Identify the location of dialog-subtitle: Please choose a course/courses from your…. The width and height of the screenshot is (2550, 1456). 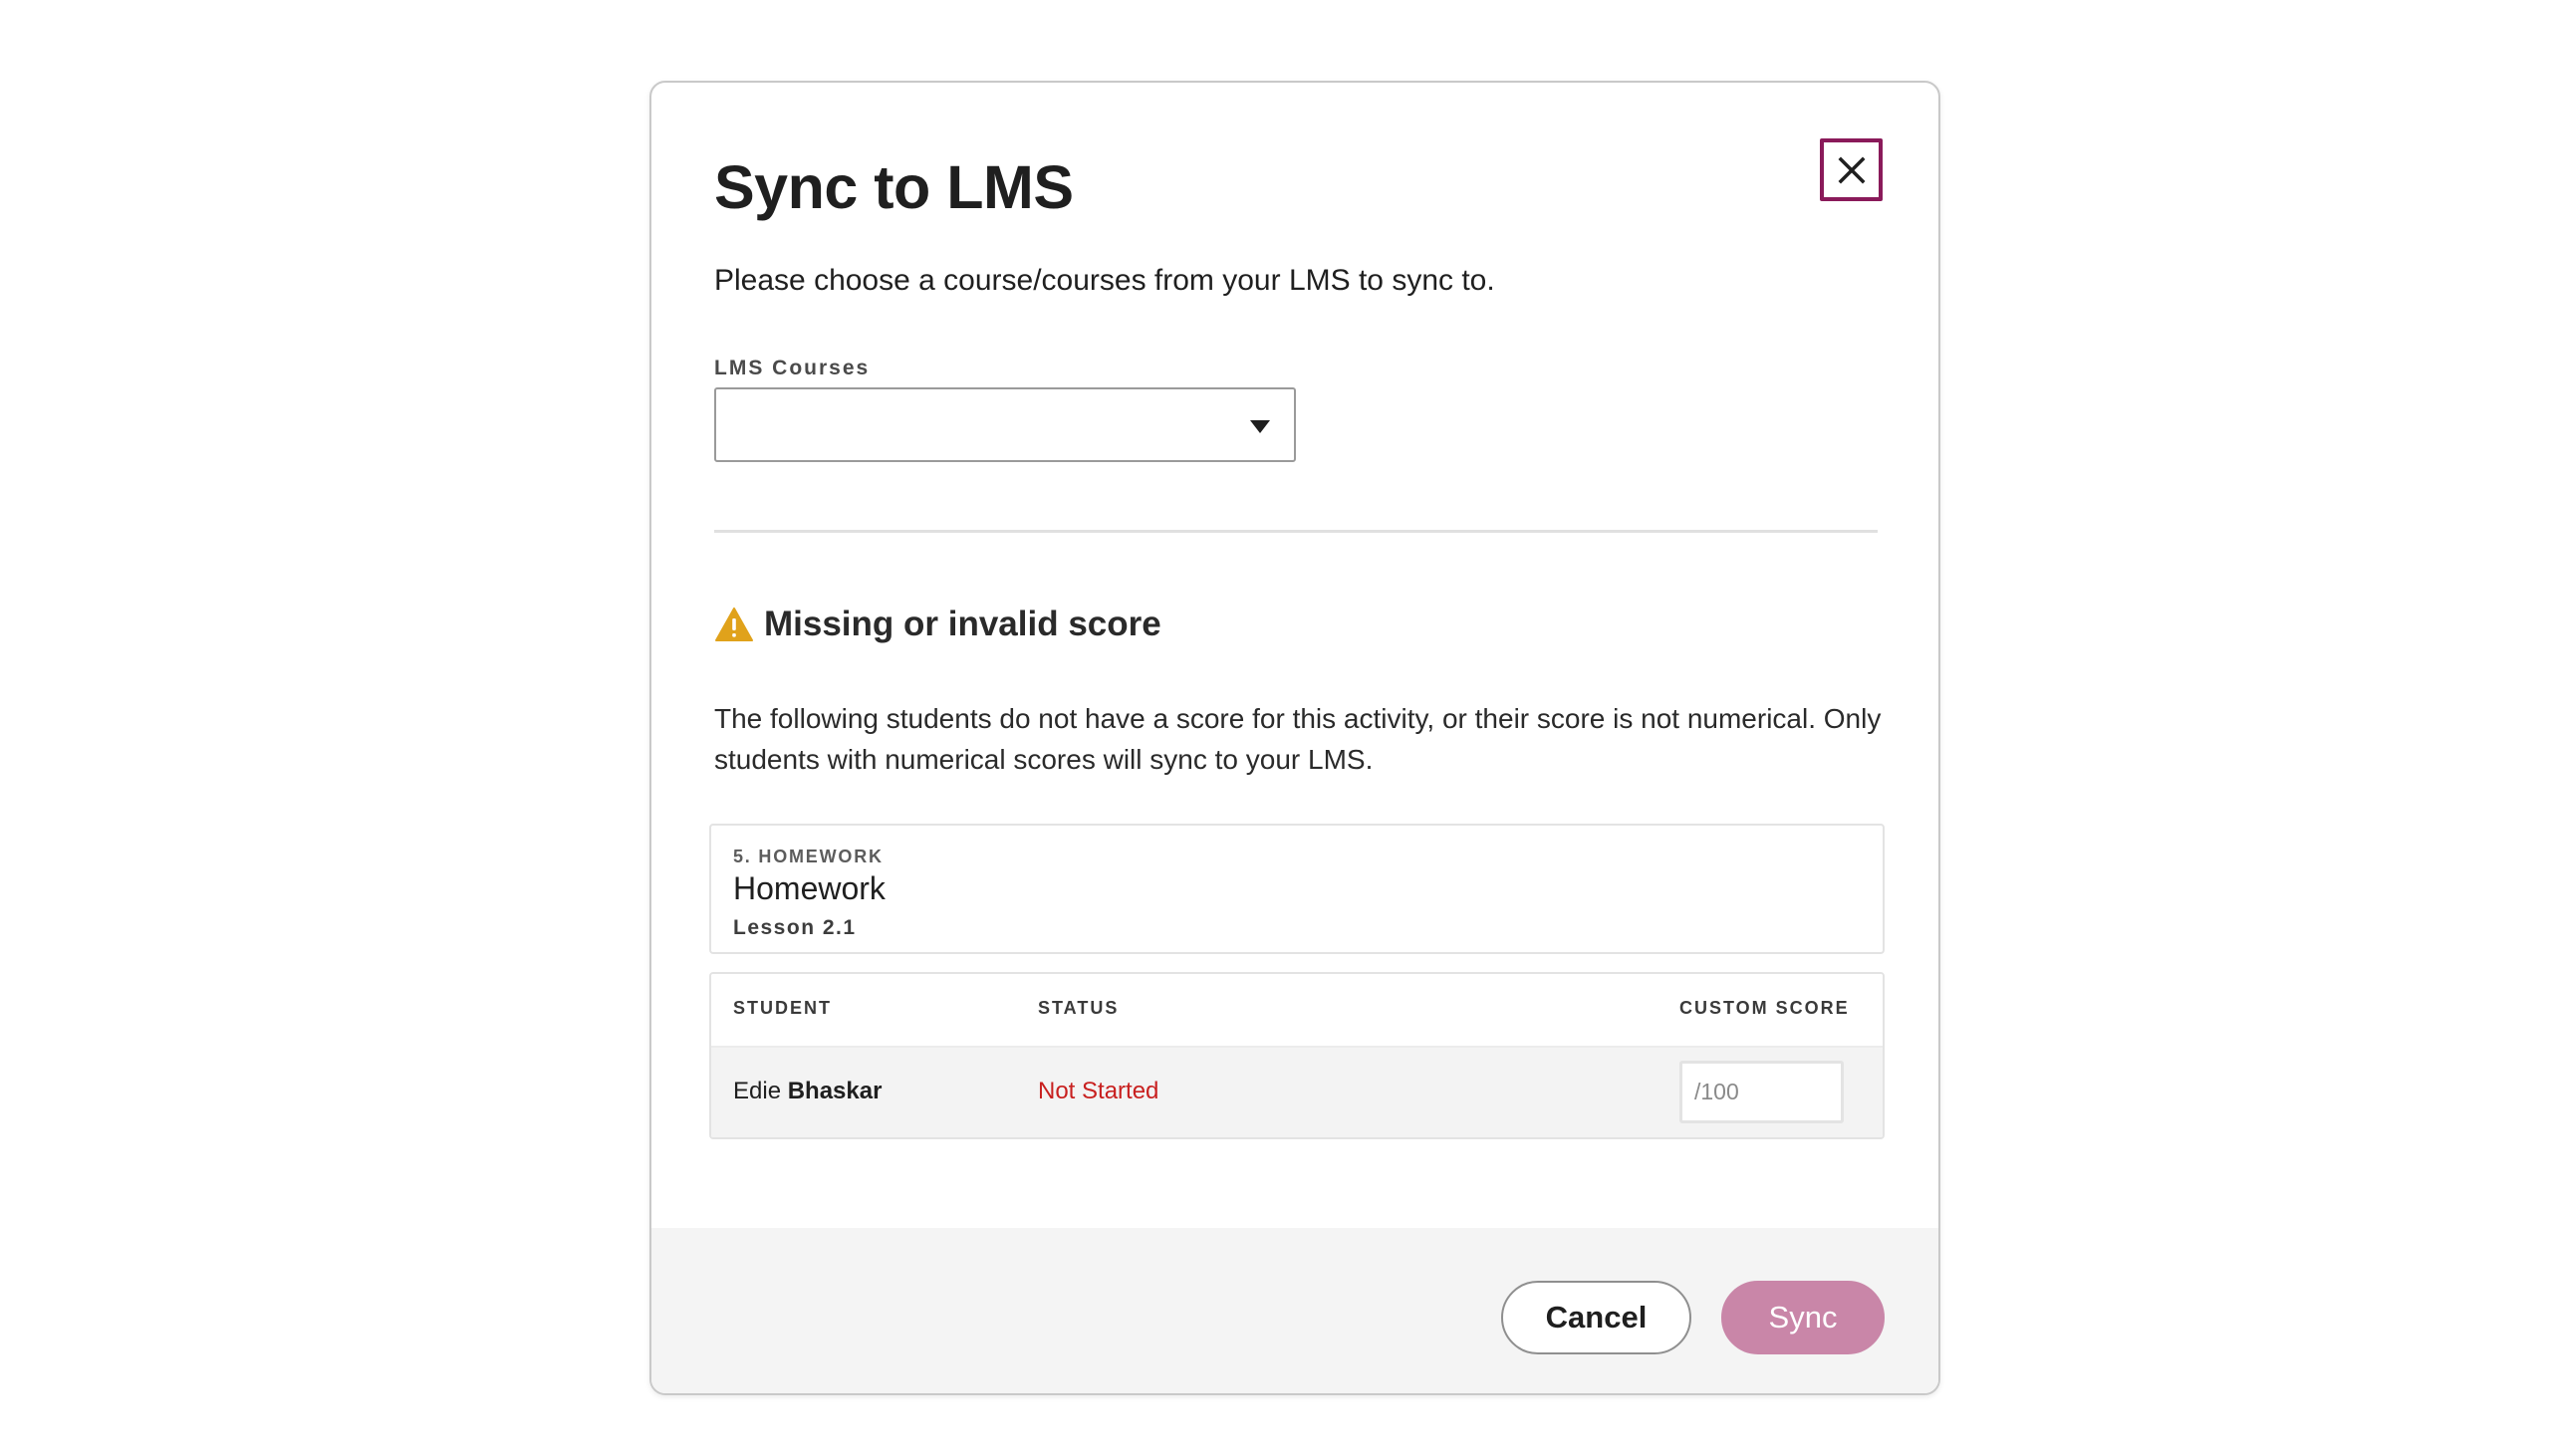
(1104, 280).